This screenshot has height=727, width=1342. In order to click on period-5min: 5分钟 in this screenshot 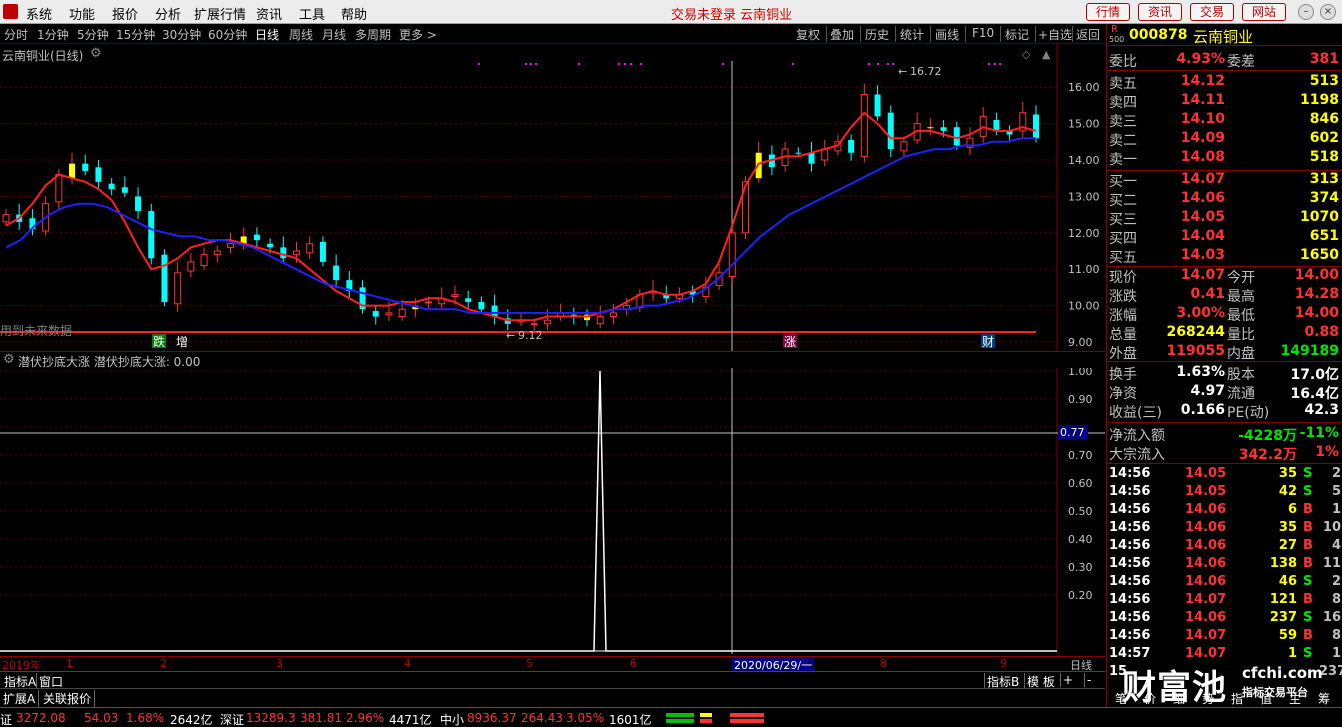, I will do `click(93, 34)`.